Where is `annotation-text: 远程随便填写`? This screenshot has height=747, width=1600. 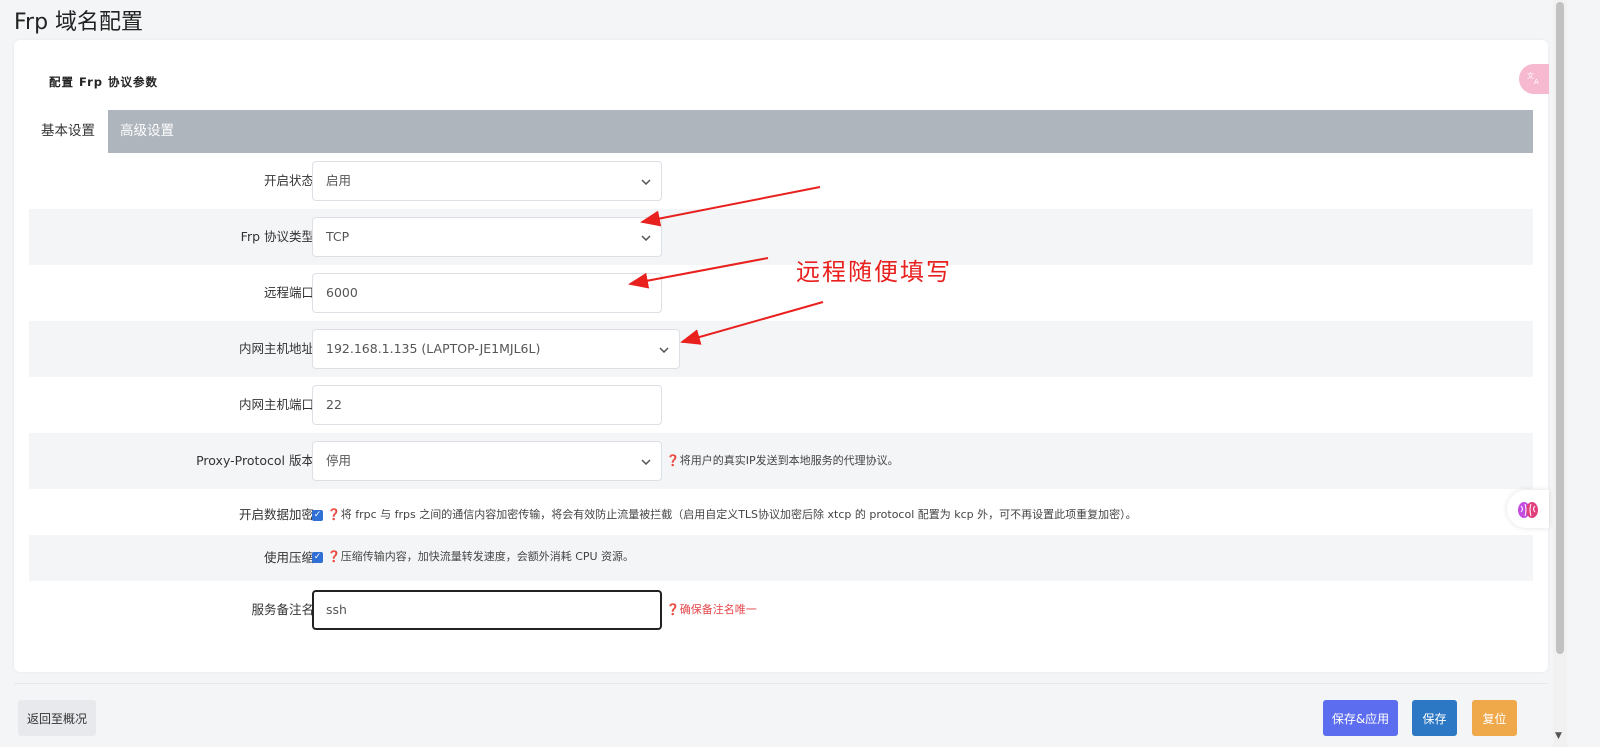 annotation-text: 远程随便填写 is located at coordinates (874, 272).